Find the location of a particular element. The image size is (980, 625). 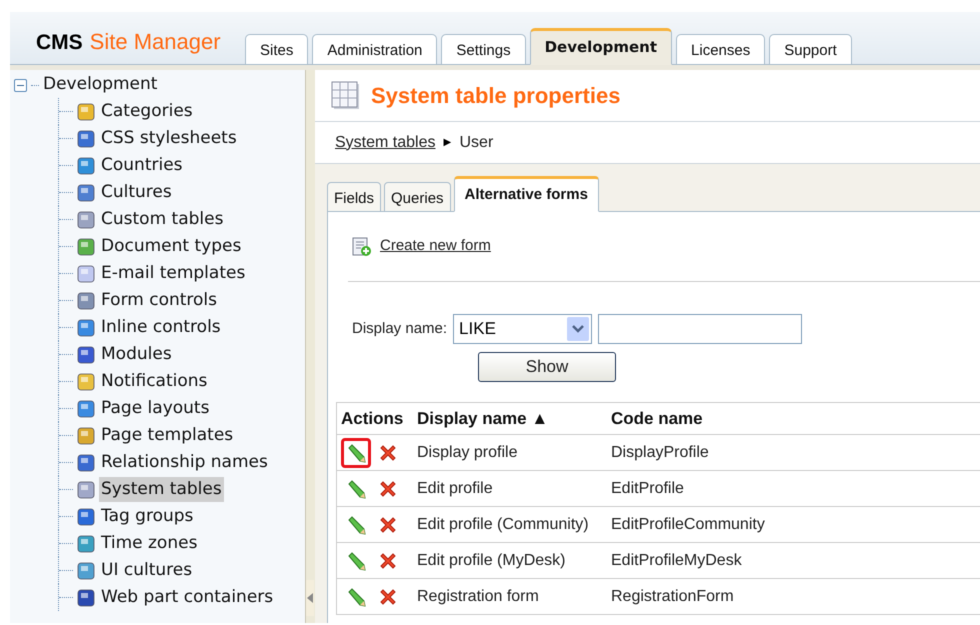

tree-item: E-mail templates is located at coordinates (173, 273).